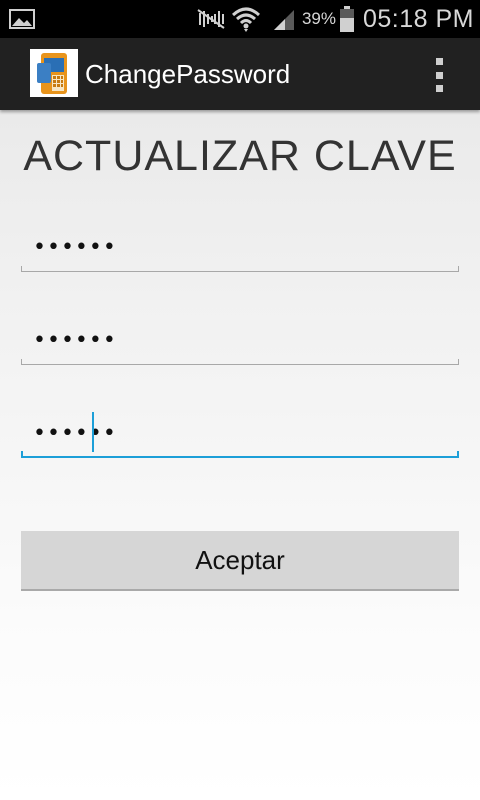  Describe the element at coordinates (240, 156) in the screenshot. I see `page-title: ACTUALIZAR CLAVE` at that location.